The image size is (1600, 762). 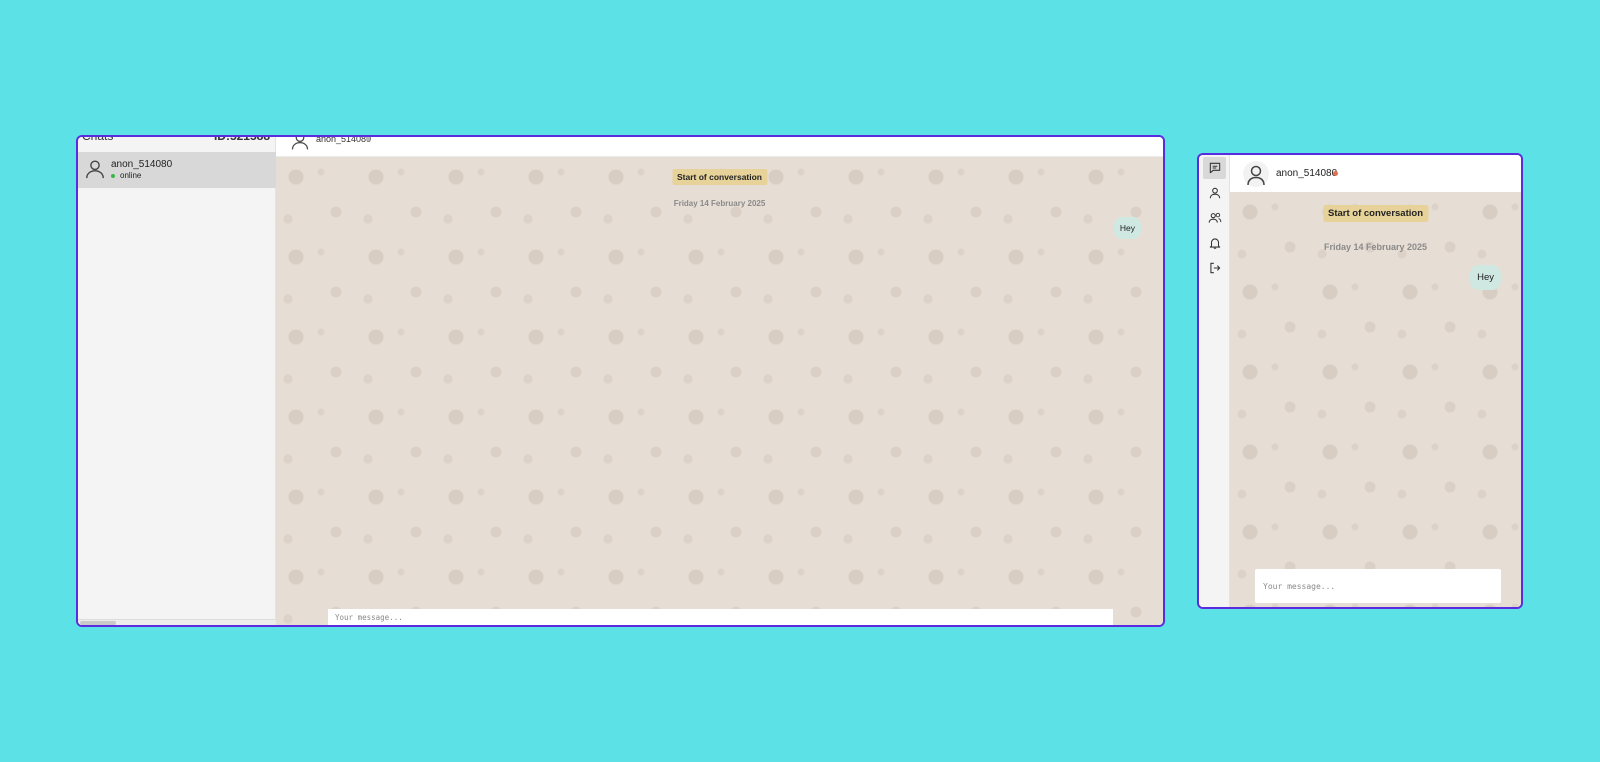 I want to click on online-dot, so click(x=113, y=176).